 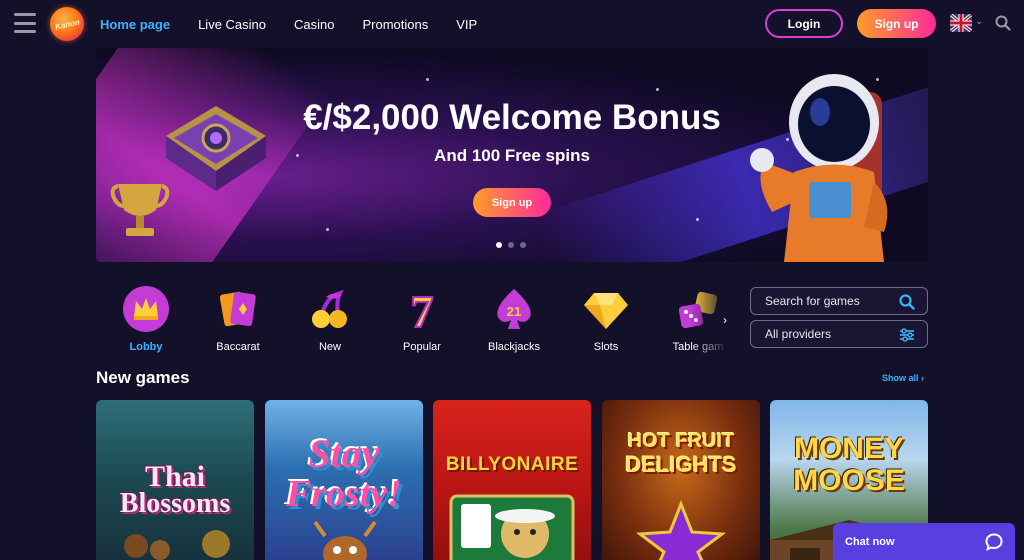 I want to click on reindeer-icon, so click(x=345, y=540).